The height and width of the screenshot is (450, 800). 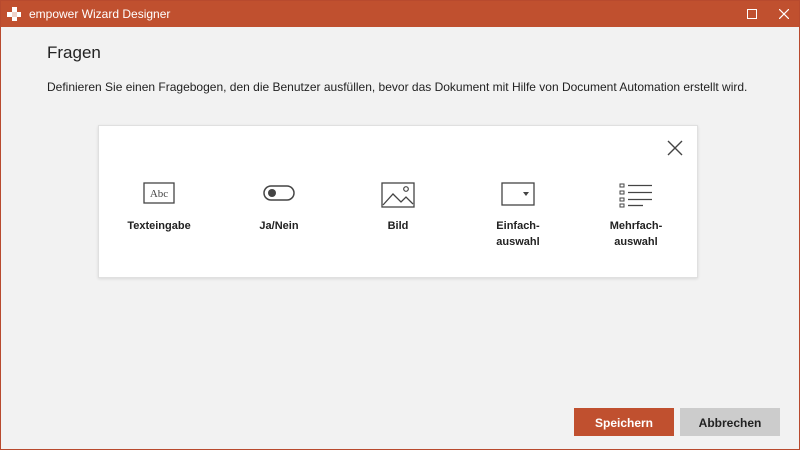 I want to click on question-type-multiple-choice: Mehrfach- auswahl, so click(x=636, y=218).